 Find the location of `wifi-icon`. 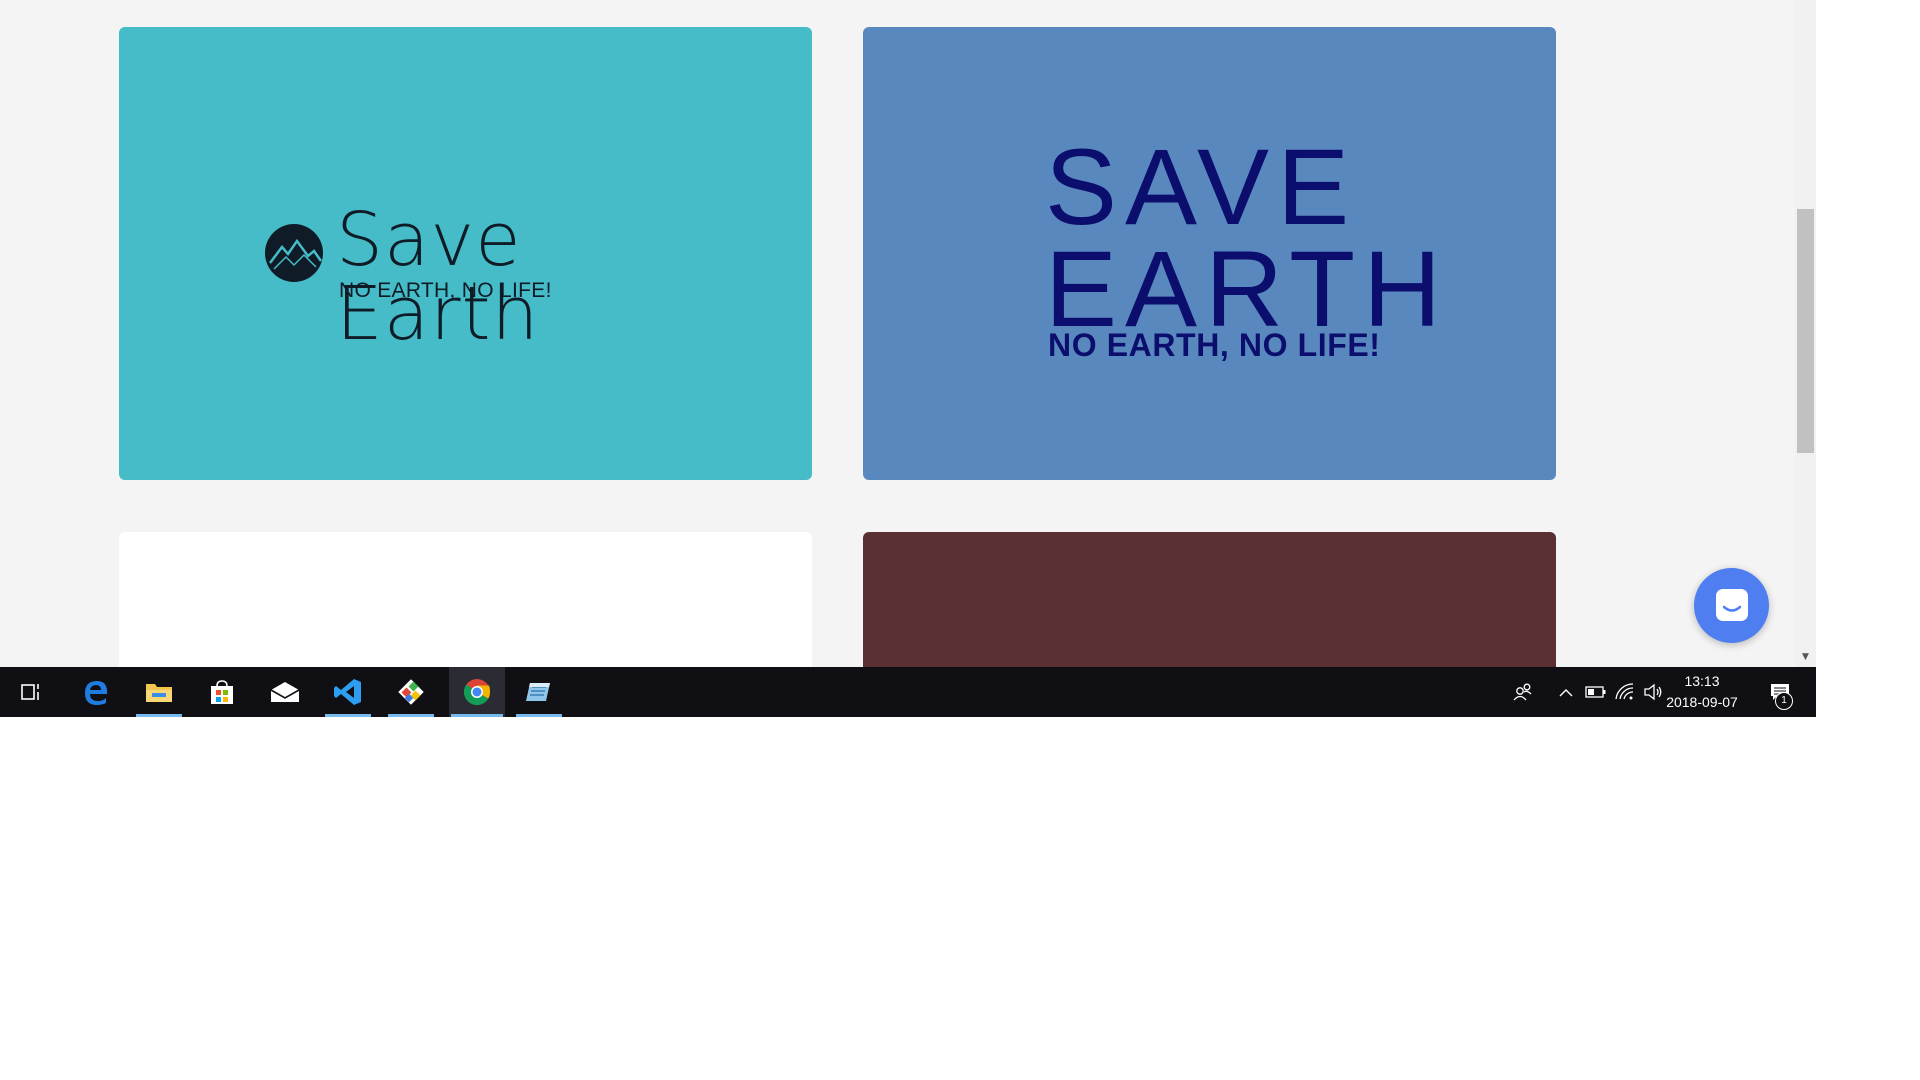

wifi-icon is located at coordinates (1624, 691).